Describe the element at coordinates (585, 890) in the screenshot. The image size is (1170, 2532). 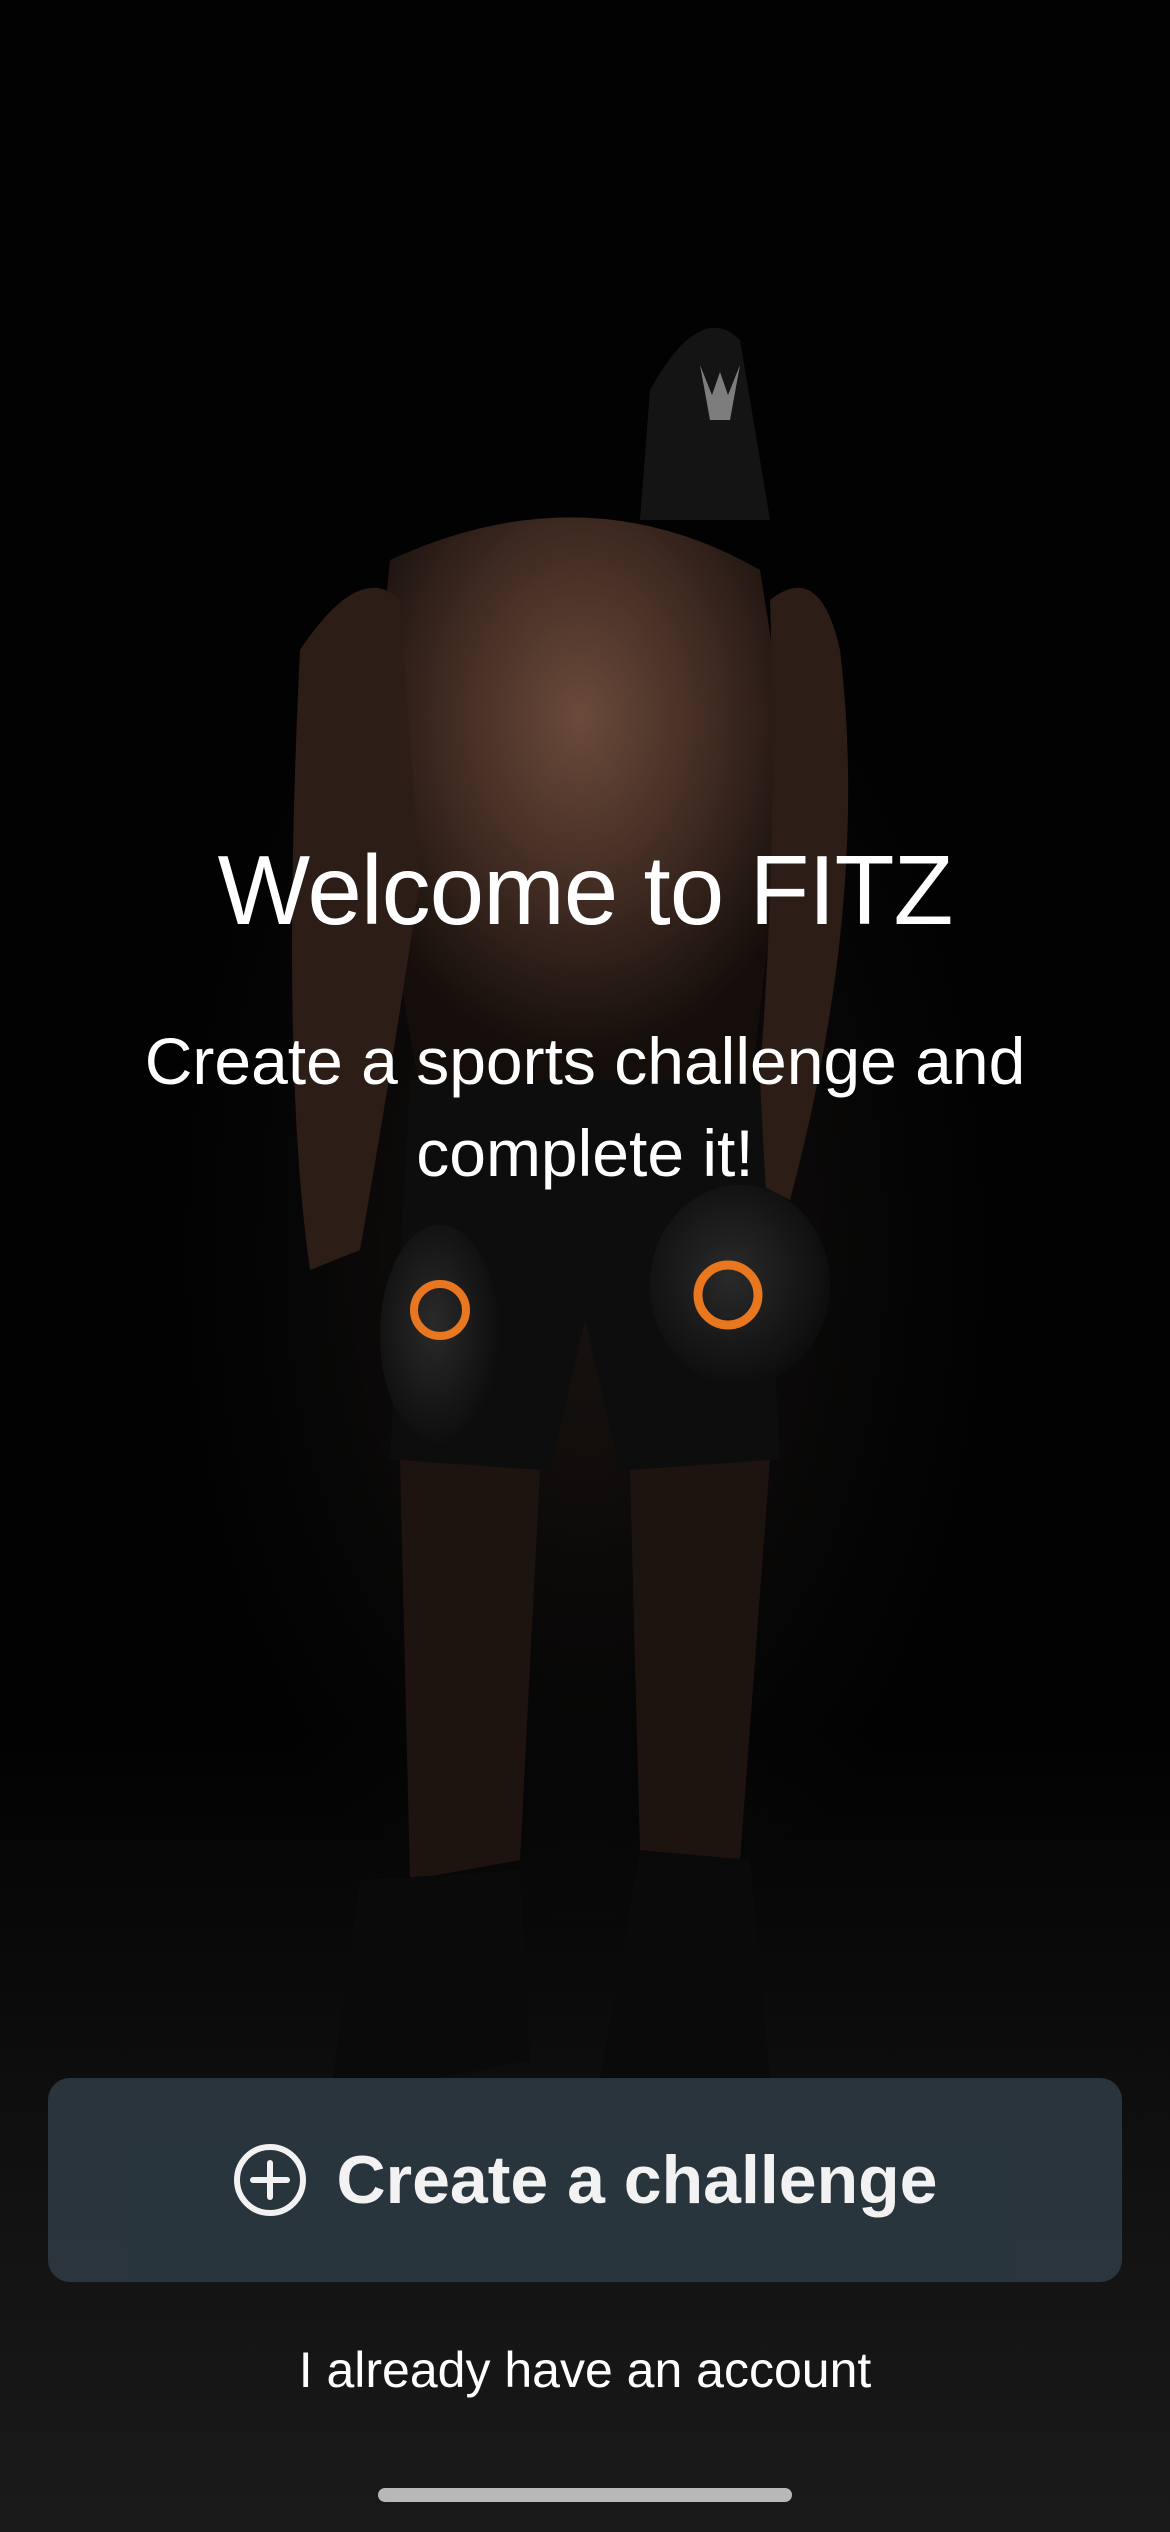
I see `page-title: Welcome to FITZ` at that location.